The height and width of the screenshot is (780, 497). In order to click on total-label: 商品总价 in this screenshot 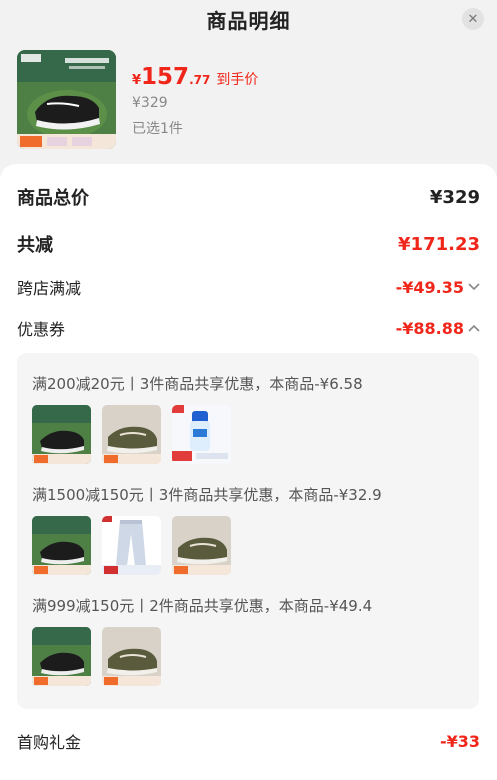, I will do `click(53, 198)`.